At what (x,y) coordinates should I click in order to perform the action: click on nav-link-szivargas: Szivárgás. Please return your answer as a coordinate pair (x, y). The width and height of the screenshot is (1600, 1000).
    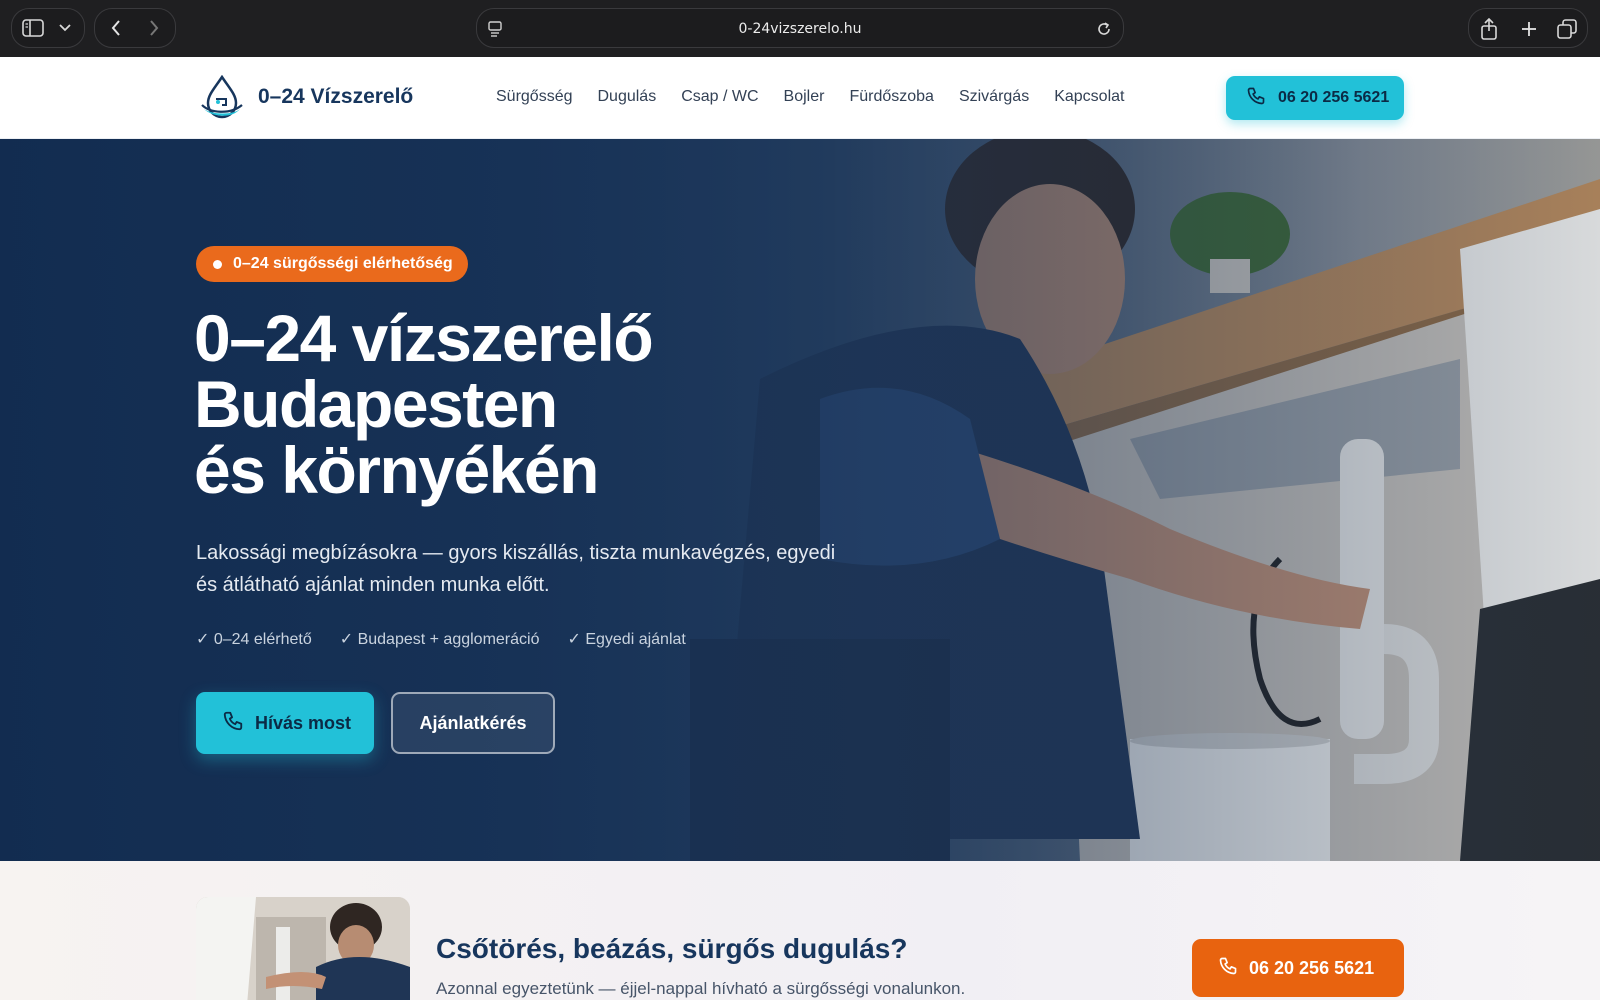
    Looking at the image, I should click on (994, 97).